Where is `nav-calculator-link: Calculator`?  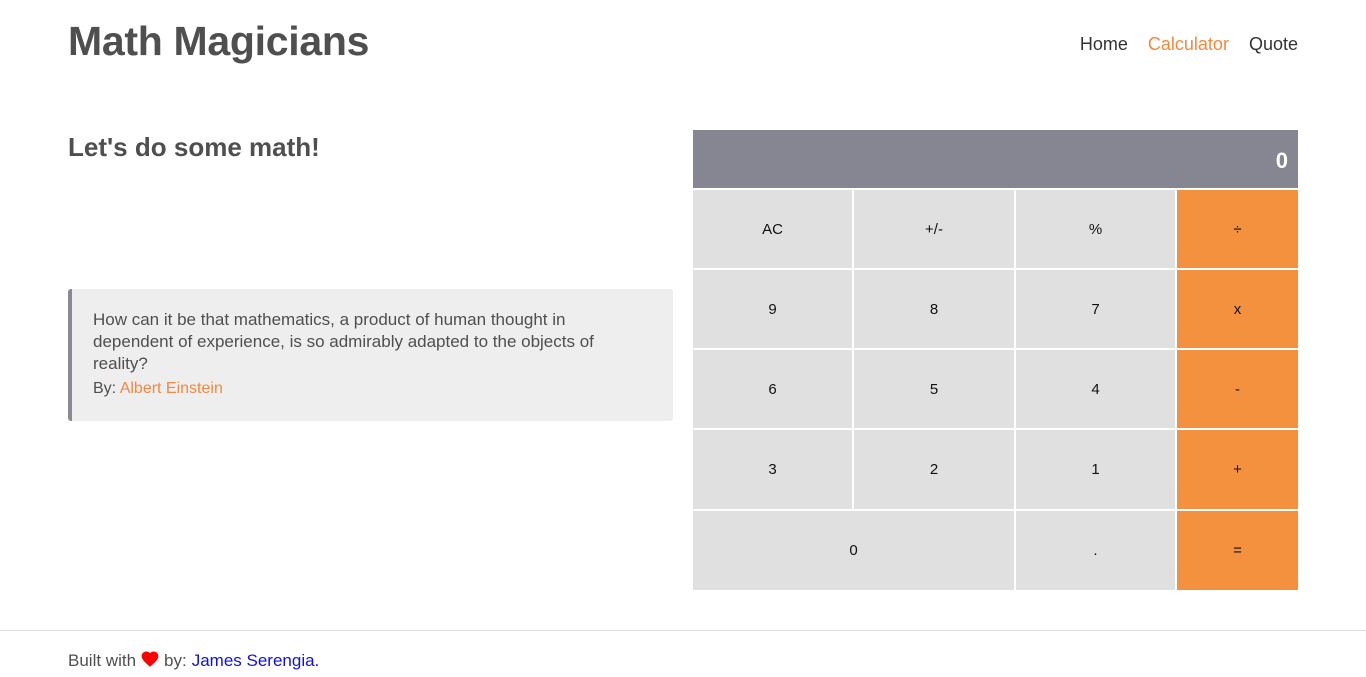 nav-calculator-link: Calculator is located at coordinates (1188, 44).